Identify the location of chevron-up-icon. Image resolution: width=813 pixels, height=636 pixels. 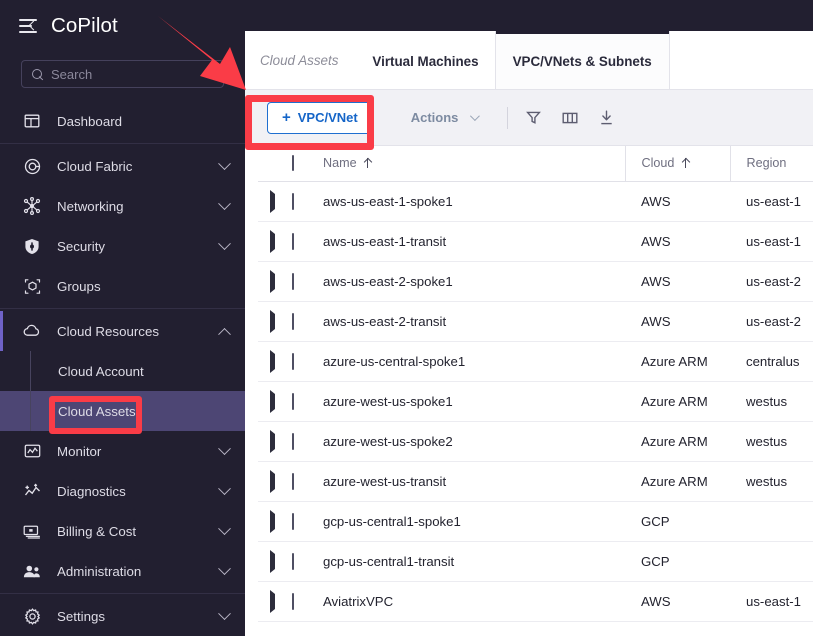
(224, 334).